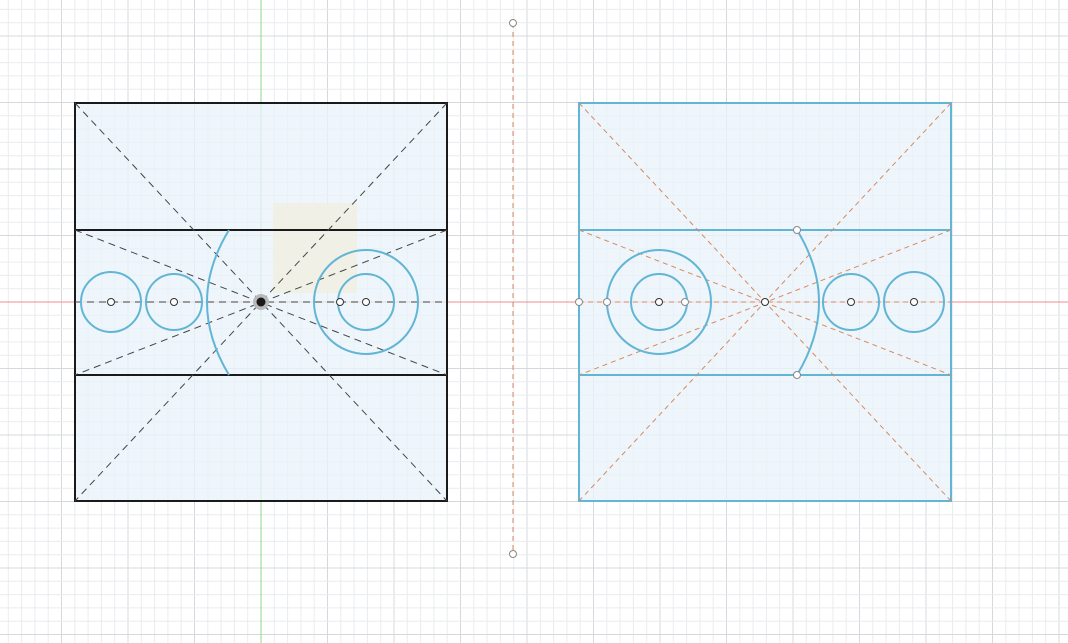  I want to click on origin-point-icon, so click(261, 302).